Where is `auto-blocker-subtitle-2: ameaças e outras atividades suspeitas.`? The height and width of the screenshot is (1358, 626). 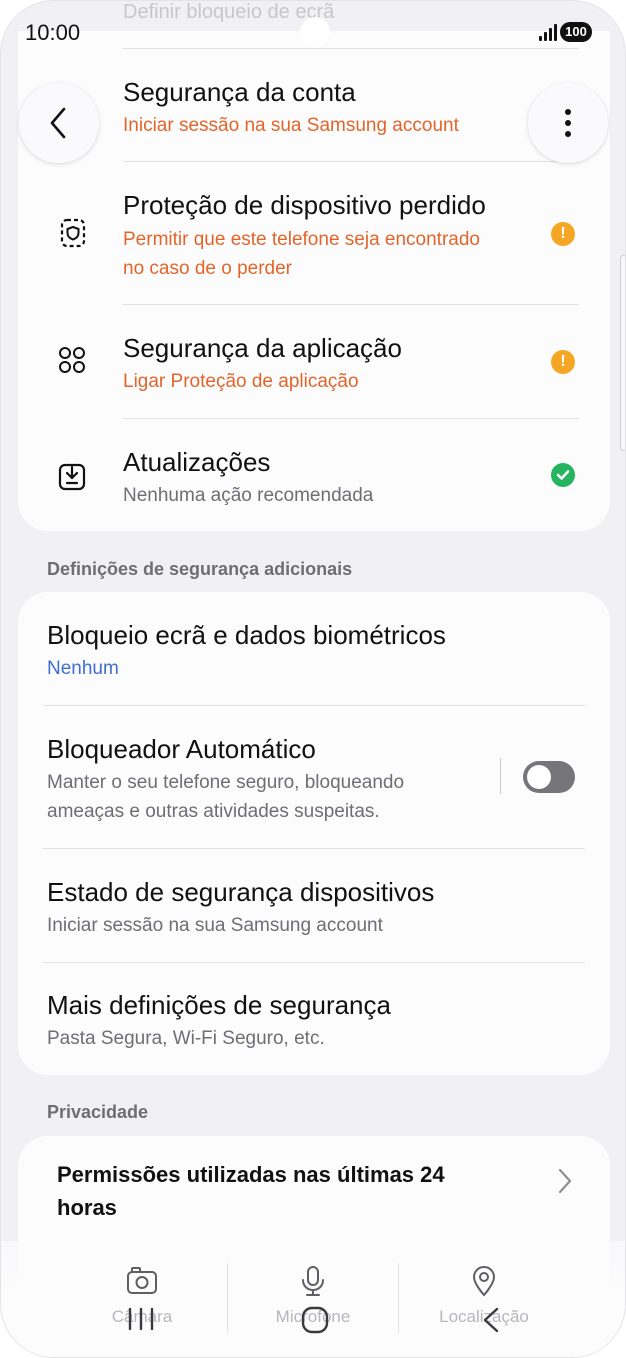
auto-blocker-subtitle-2: ameaças e outras atividades suspeitas. is located at coordinates (213, 811).